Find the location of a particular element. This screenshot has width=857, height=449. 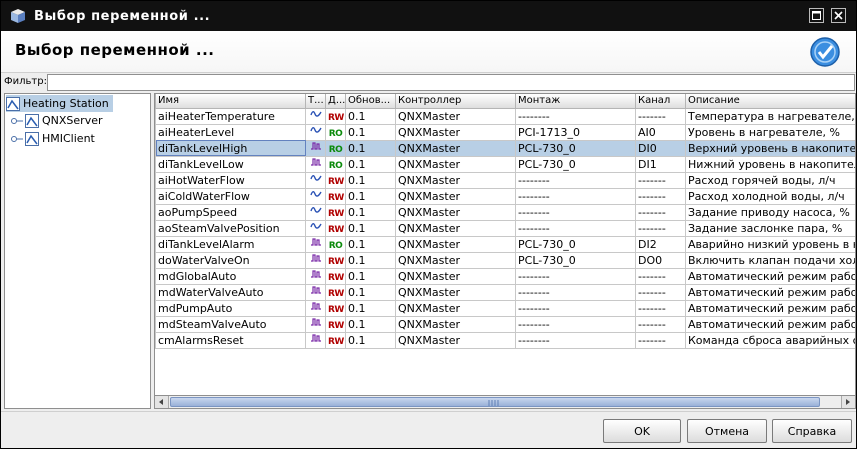

column-header-mount: Монтаж is located at coordinates (575, 101).